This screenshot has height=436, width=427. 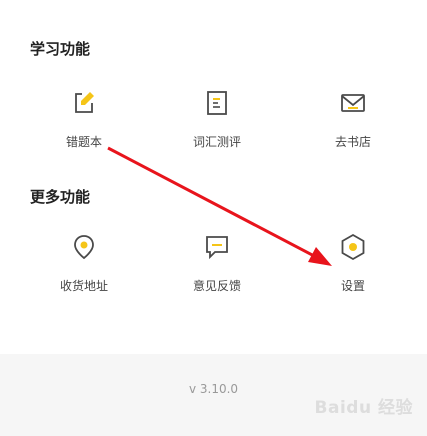 I want to click on more-section-title: 更多功能, so click(x=60, y=197).